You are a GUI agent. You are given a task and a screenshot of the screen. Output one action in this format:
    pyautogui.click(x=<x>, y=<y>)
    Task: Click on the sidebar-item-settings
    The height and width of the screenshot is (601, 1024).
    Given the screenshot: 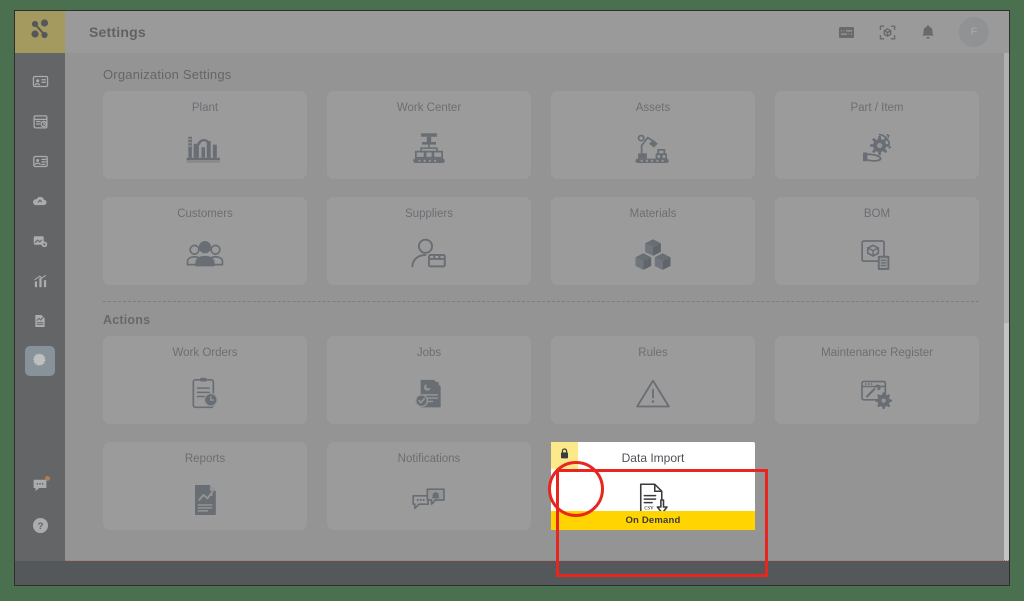 What is the action you would take?
    pyautogui.click(x=40, y=361)
    